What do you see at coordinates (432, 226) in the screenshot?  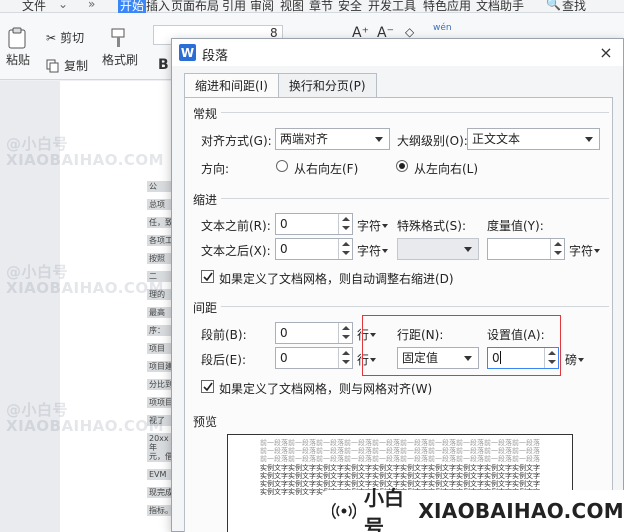 I see `special-format-label: 特殊格式(S):` at bounding box center [432, 226].